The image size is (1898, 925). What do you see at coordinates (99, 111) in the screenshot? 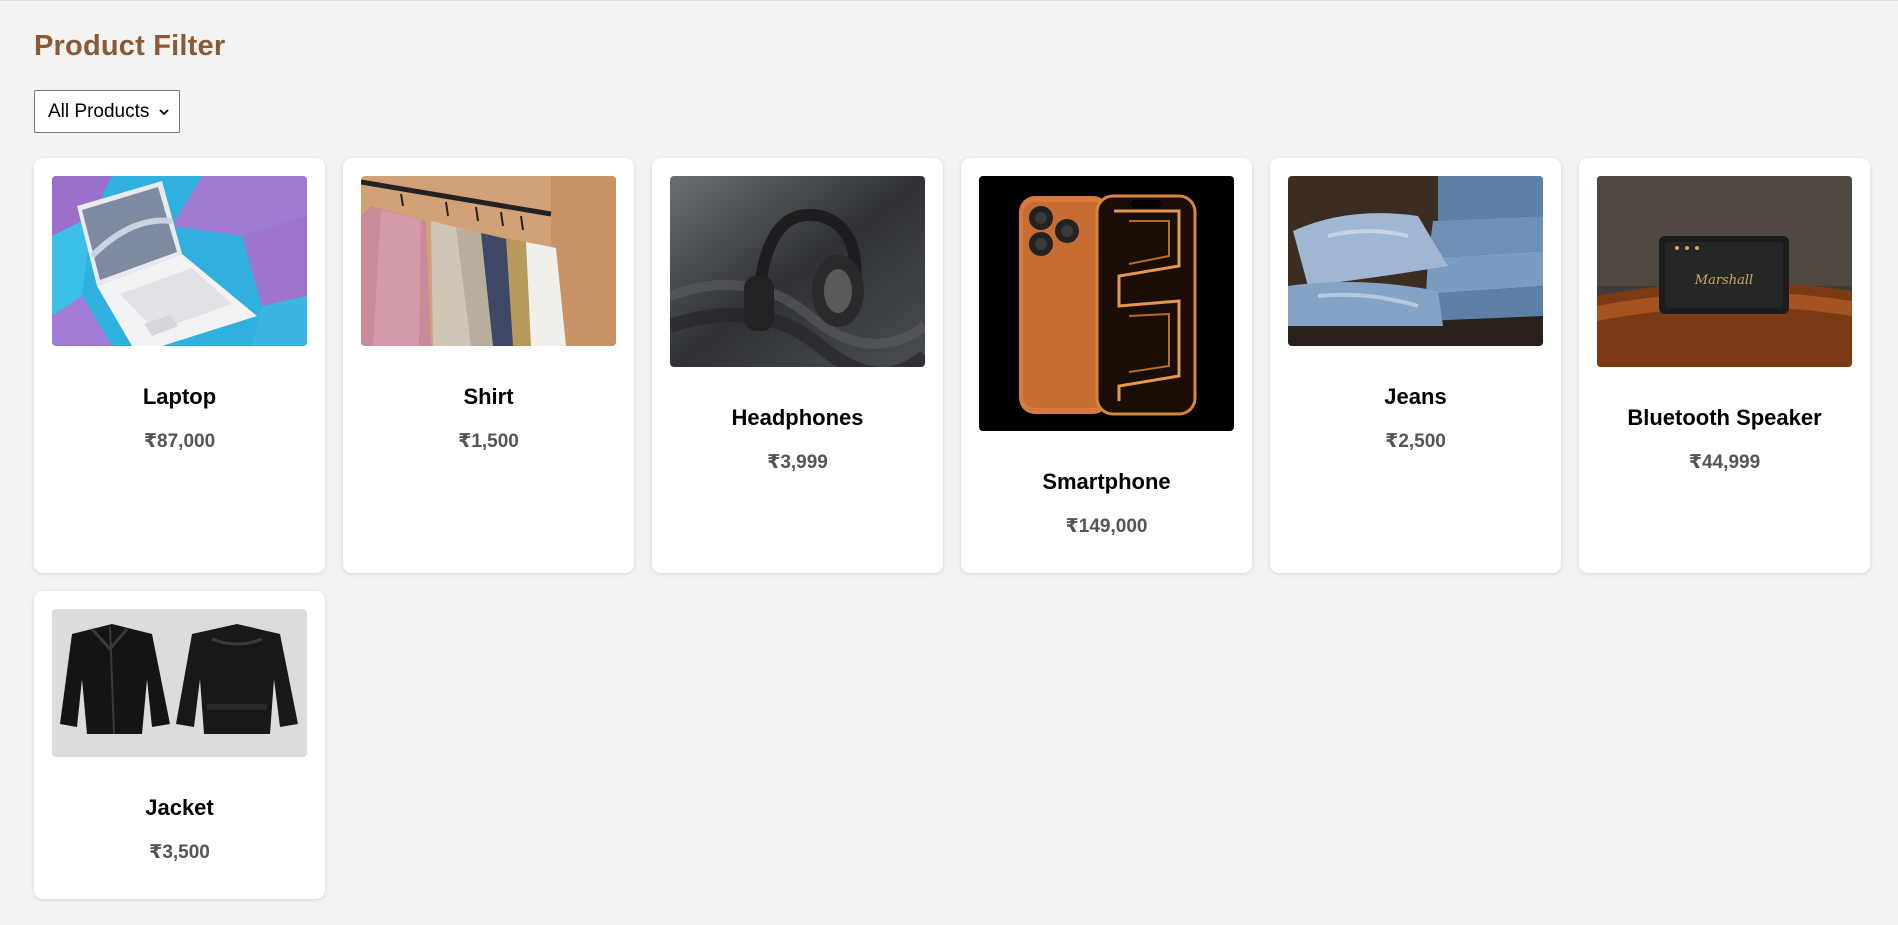
I see `category-select-value: All Products` at bounding box center [99, 111].